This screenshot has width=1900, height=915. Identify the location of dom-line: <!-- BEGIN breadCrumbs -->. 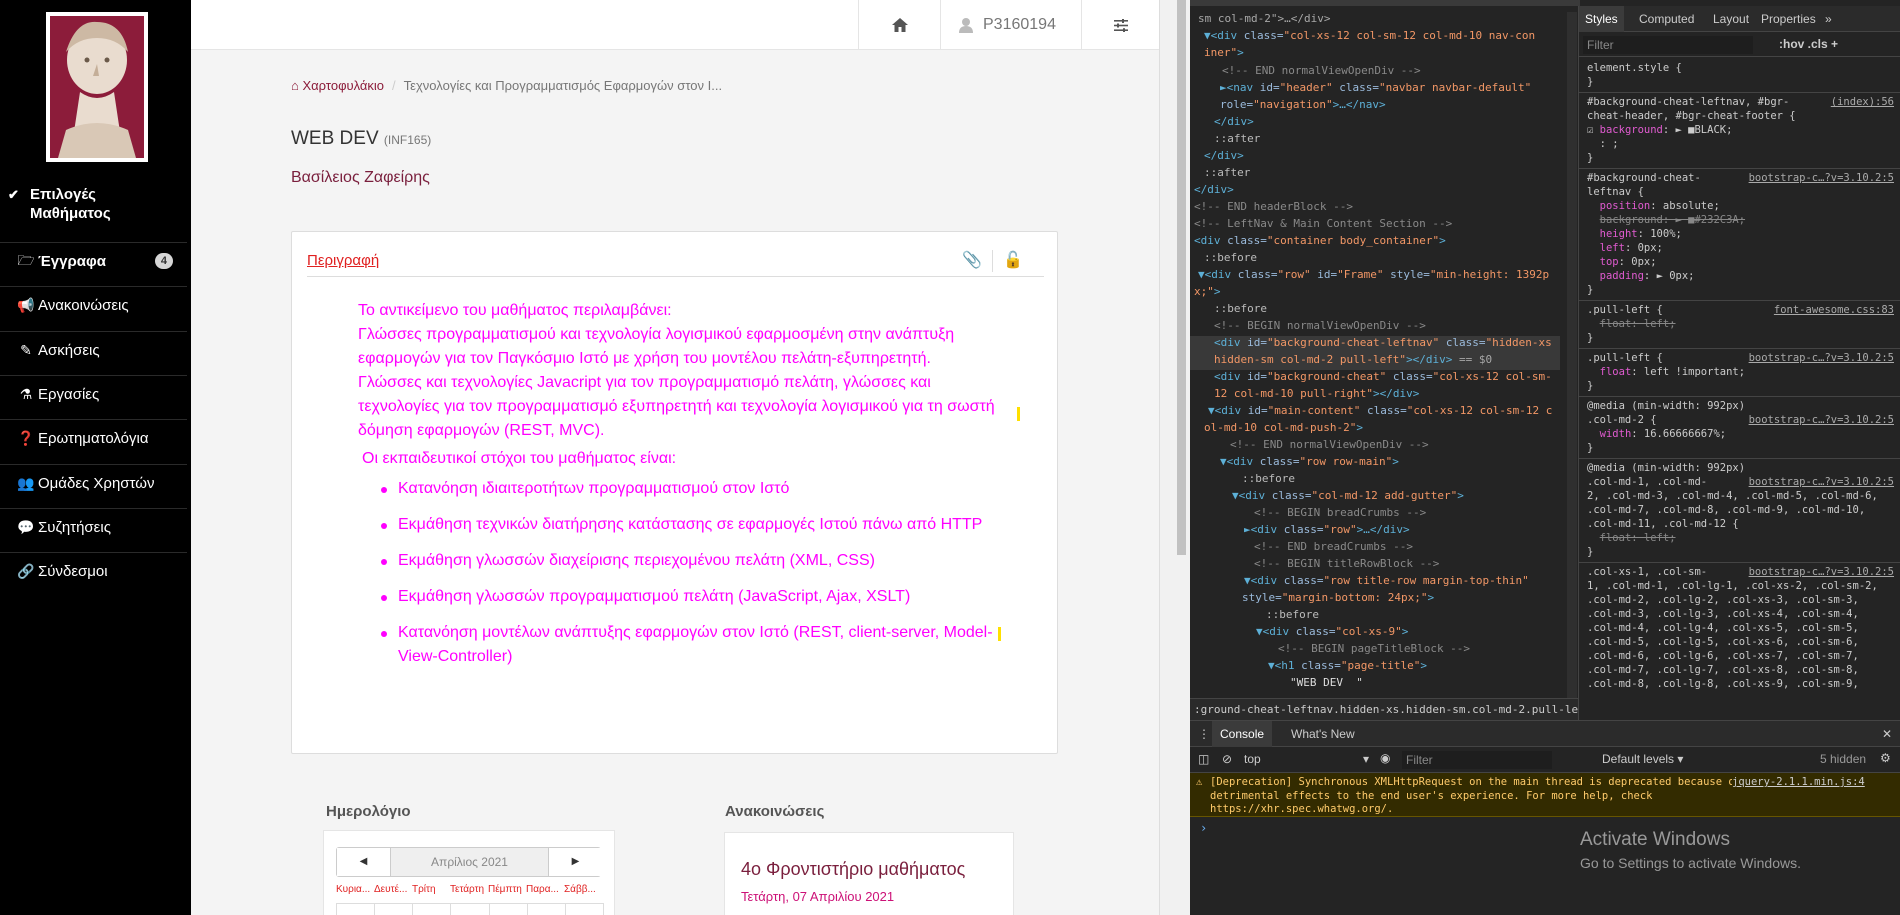
(1340, 512).